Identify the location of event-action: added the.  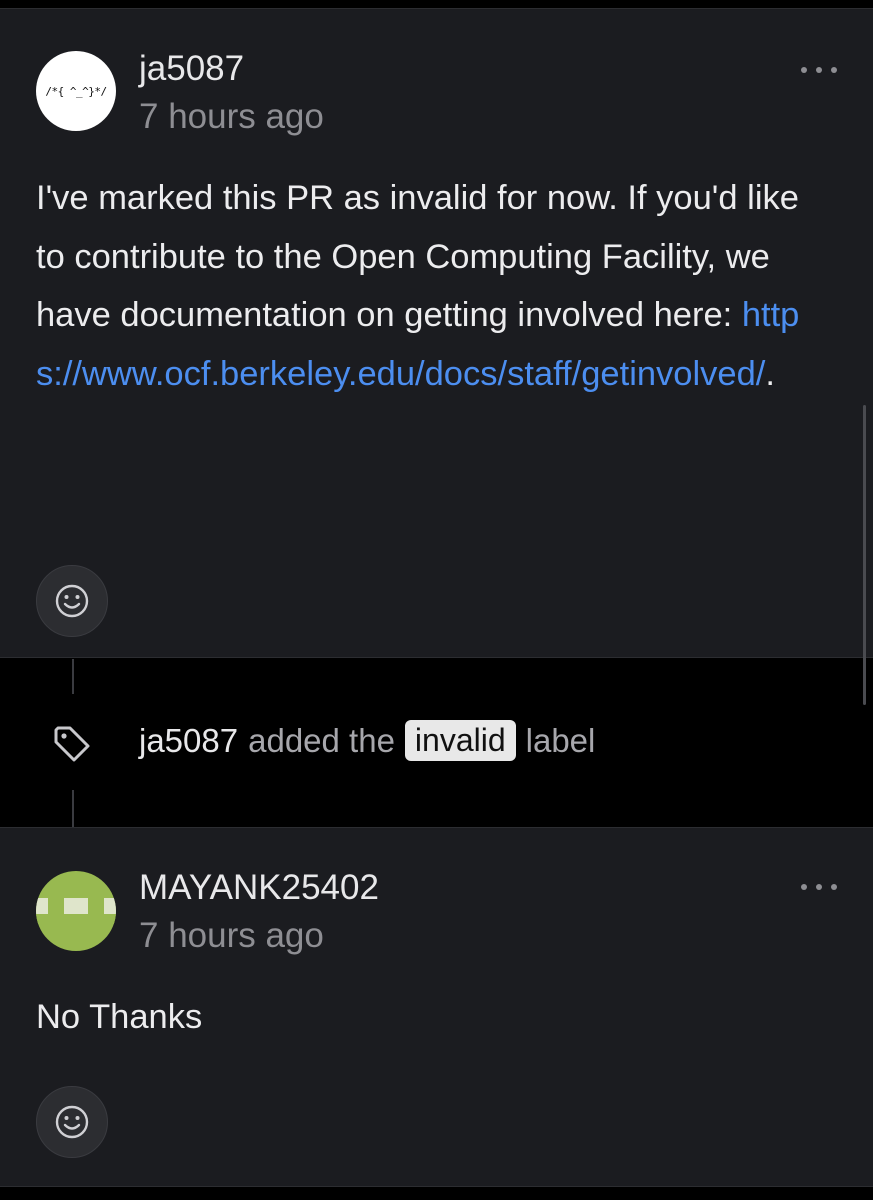
(321, 740).